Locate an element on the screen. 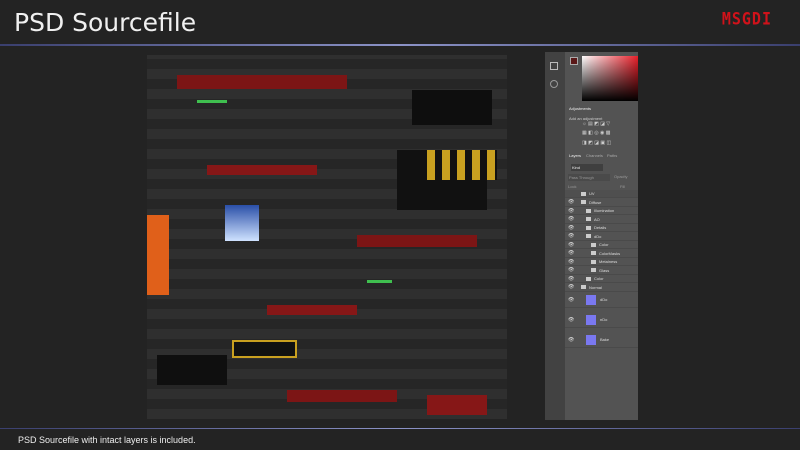  texture-blue-glow is located at coordinates (242, 223).